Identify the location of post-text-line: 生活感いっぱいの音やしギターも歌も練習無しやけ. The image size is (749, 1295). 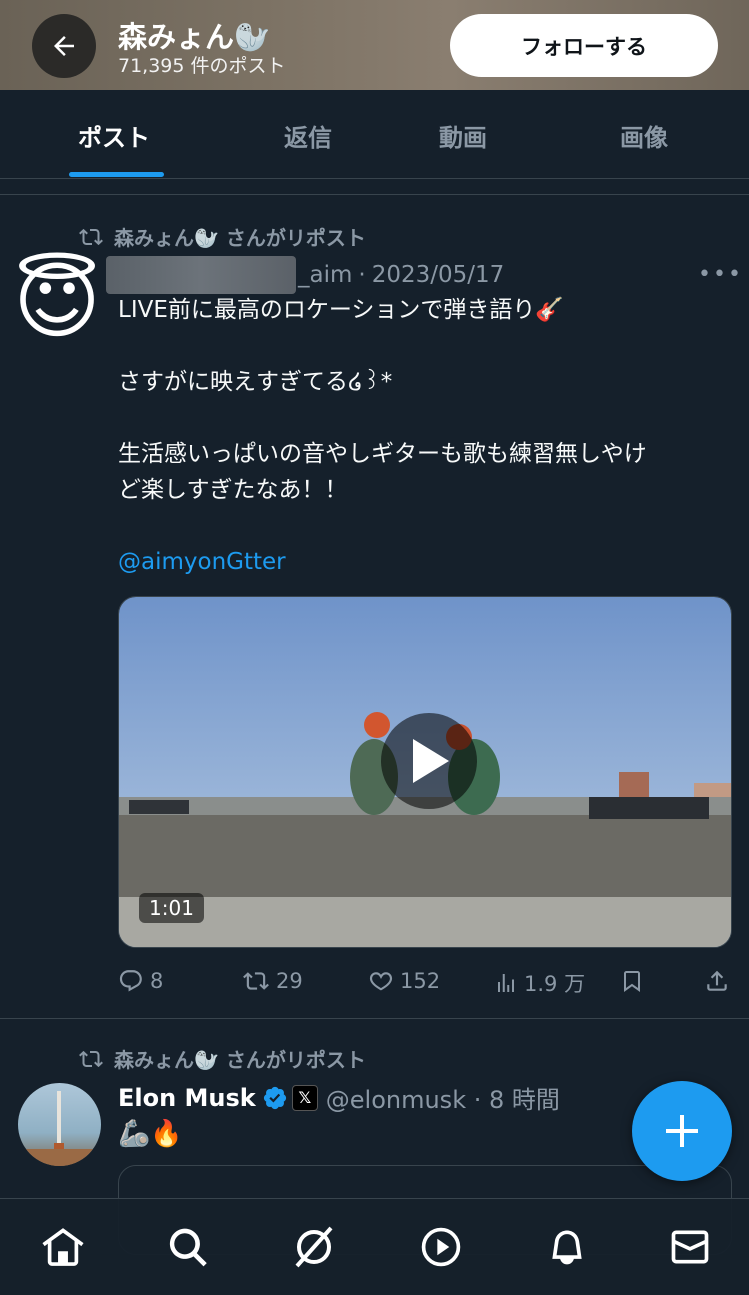
(382, 454).